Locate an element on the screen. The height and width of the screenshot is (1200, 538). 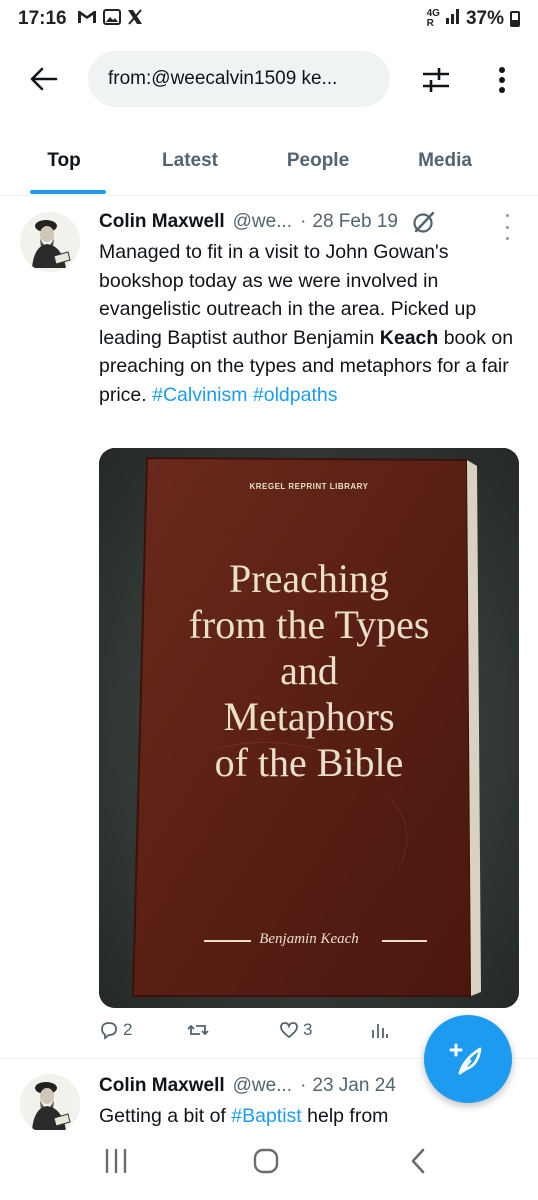
back-icon is located at coordinates (418, 1161).